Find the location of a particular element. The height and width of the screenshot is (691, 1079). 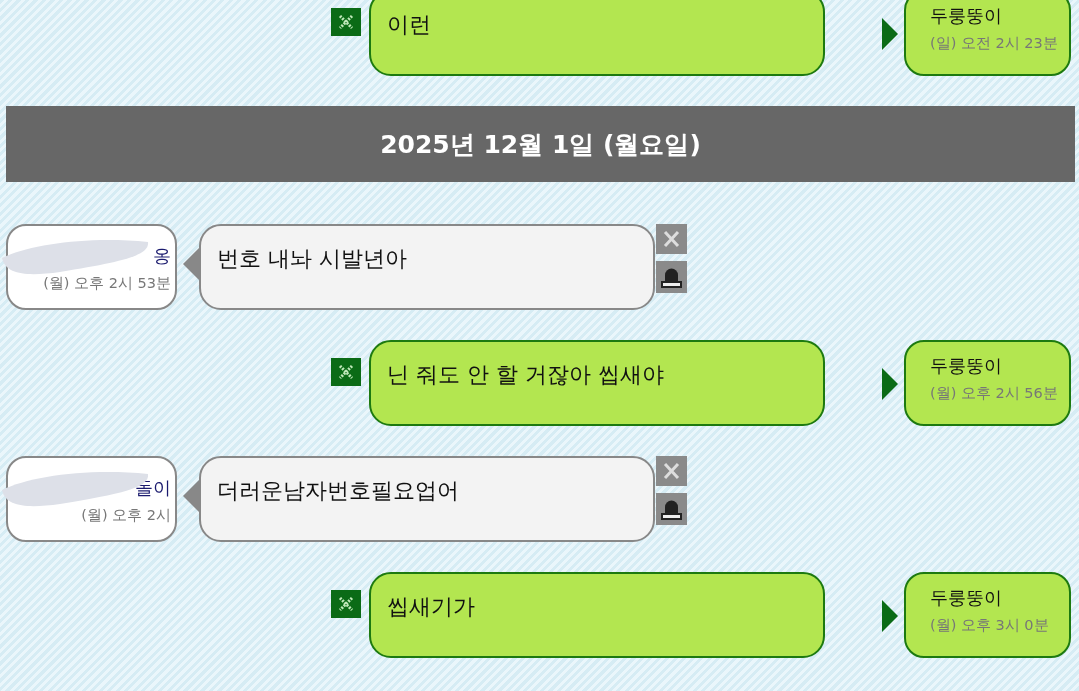

message-time: (월) 오후 3시 0분 is located at coordinates (990, 625).